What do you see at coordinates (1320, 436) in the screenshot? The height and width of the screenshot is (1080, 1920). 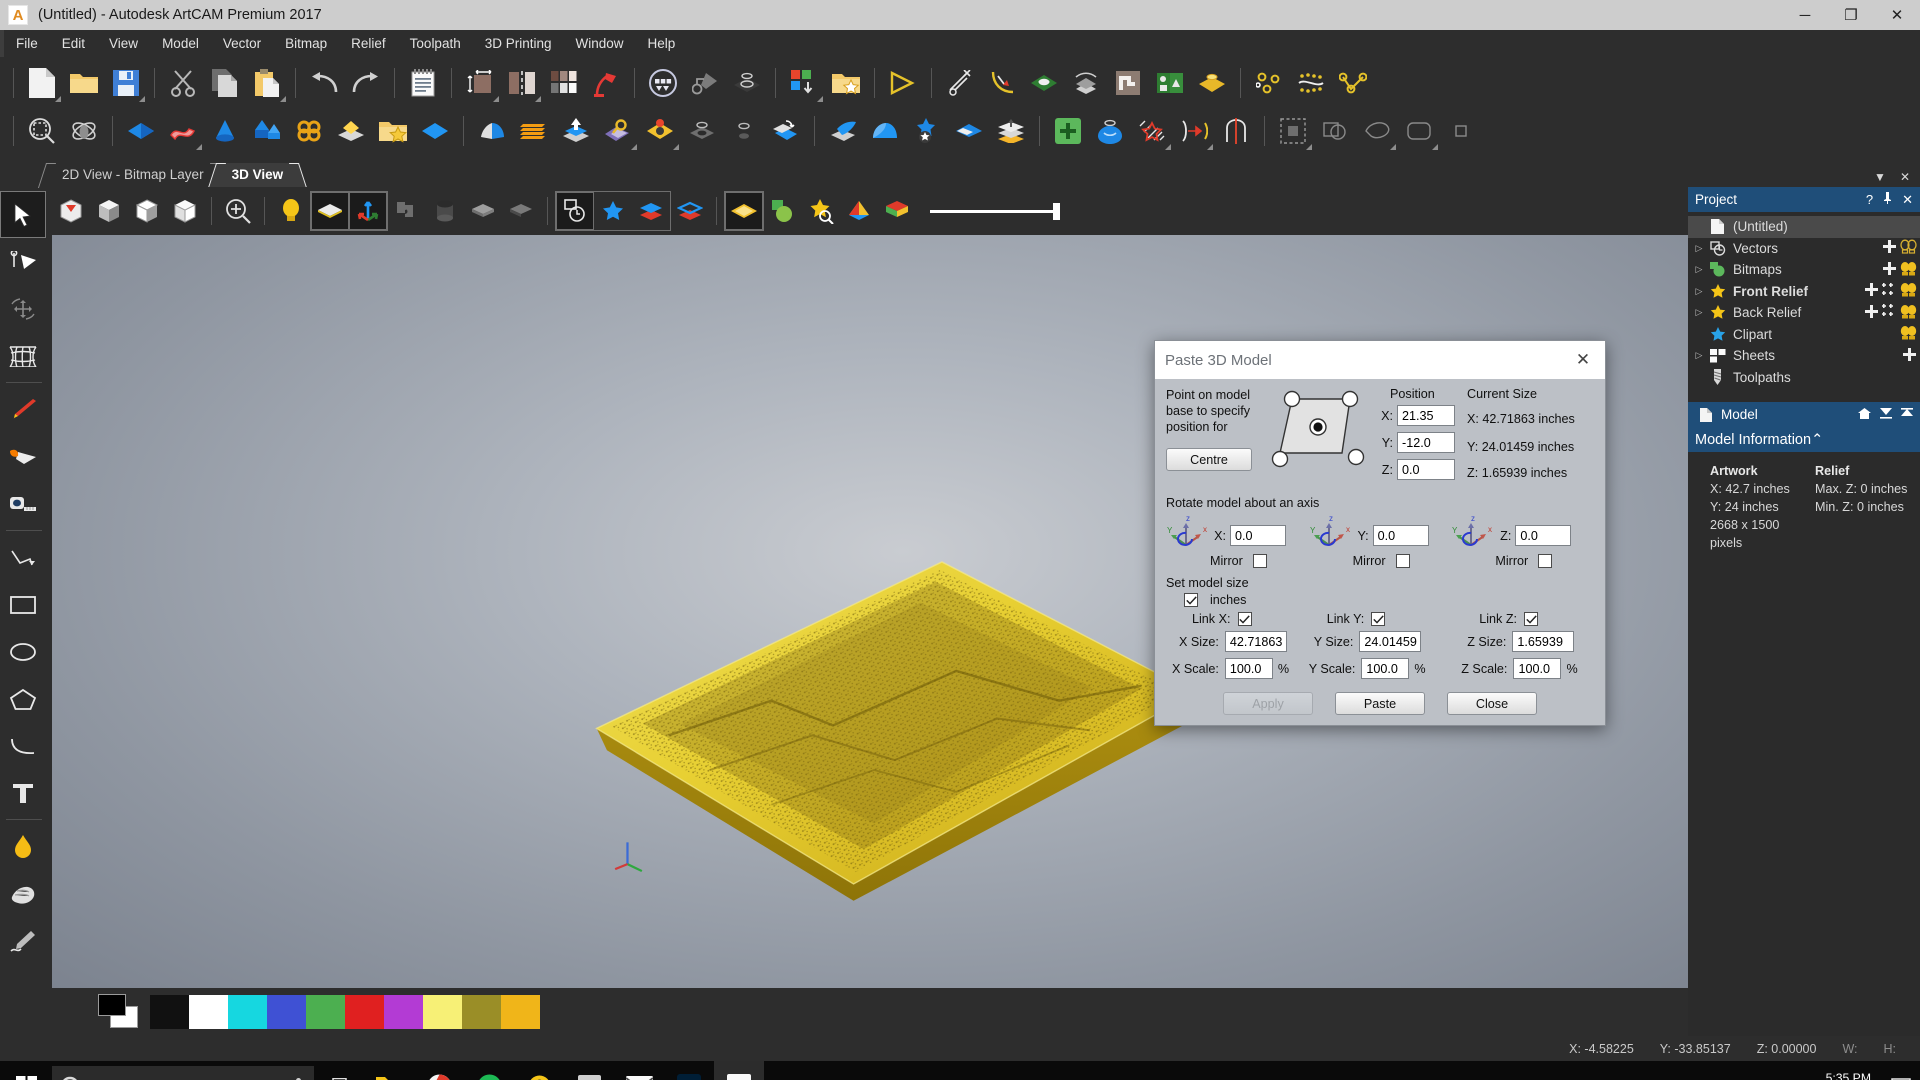 I see `base-point-selector` at bounding box center [1320, 436].